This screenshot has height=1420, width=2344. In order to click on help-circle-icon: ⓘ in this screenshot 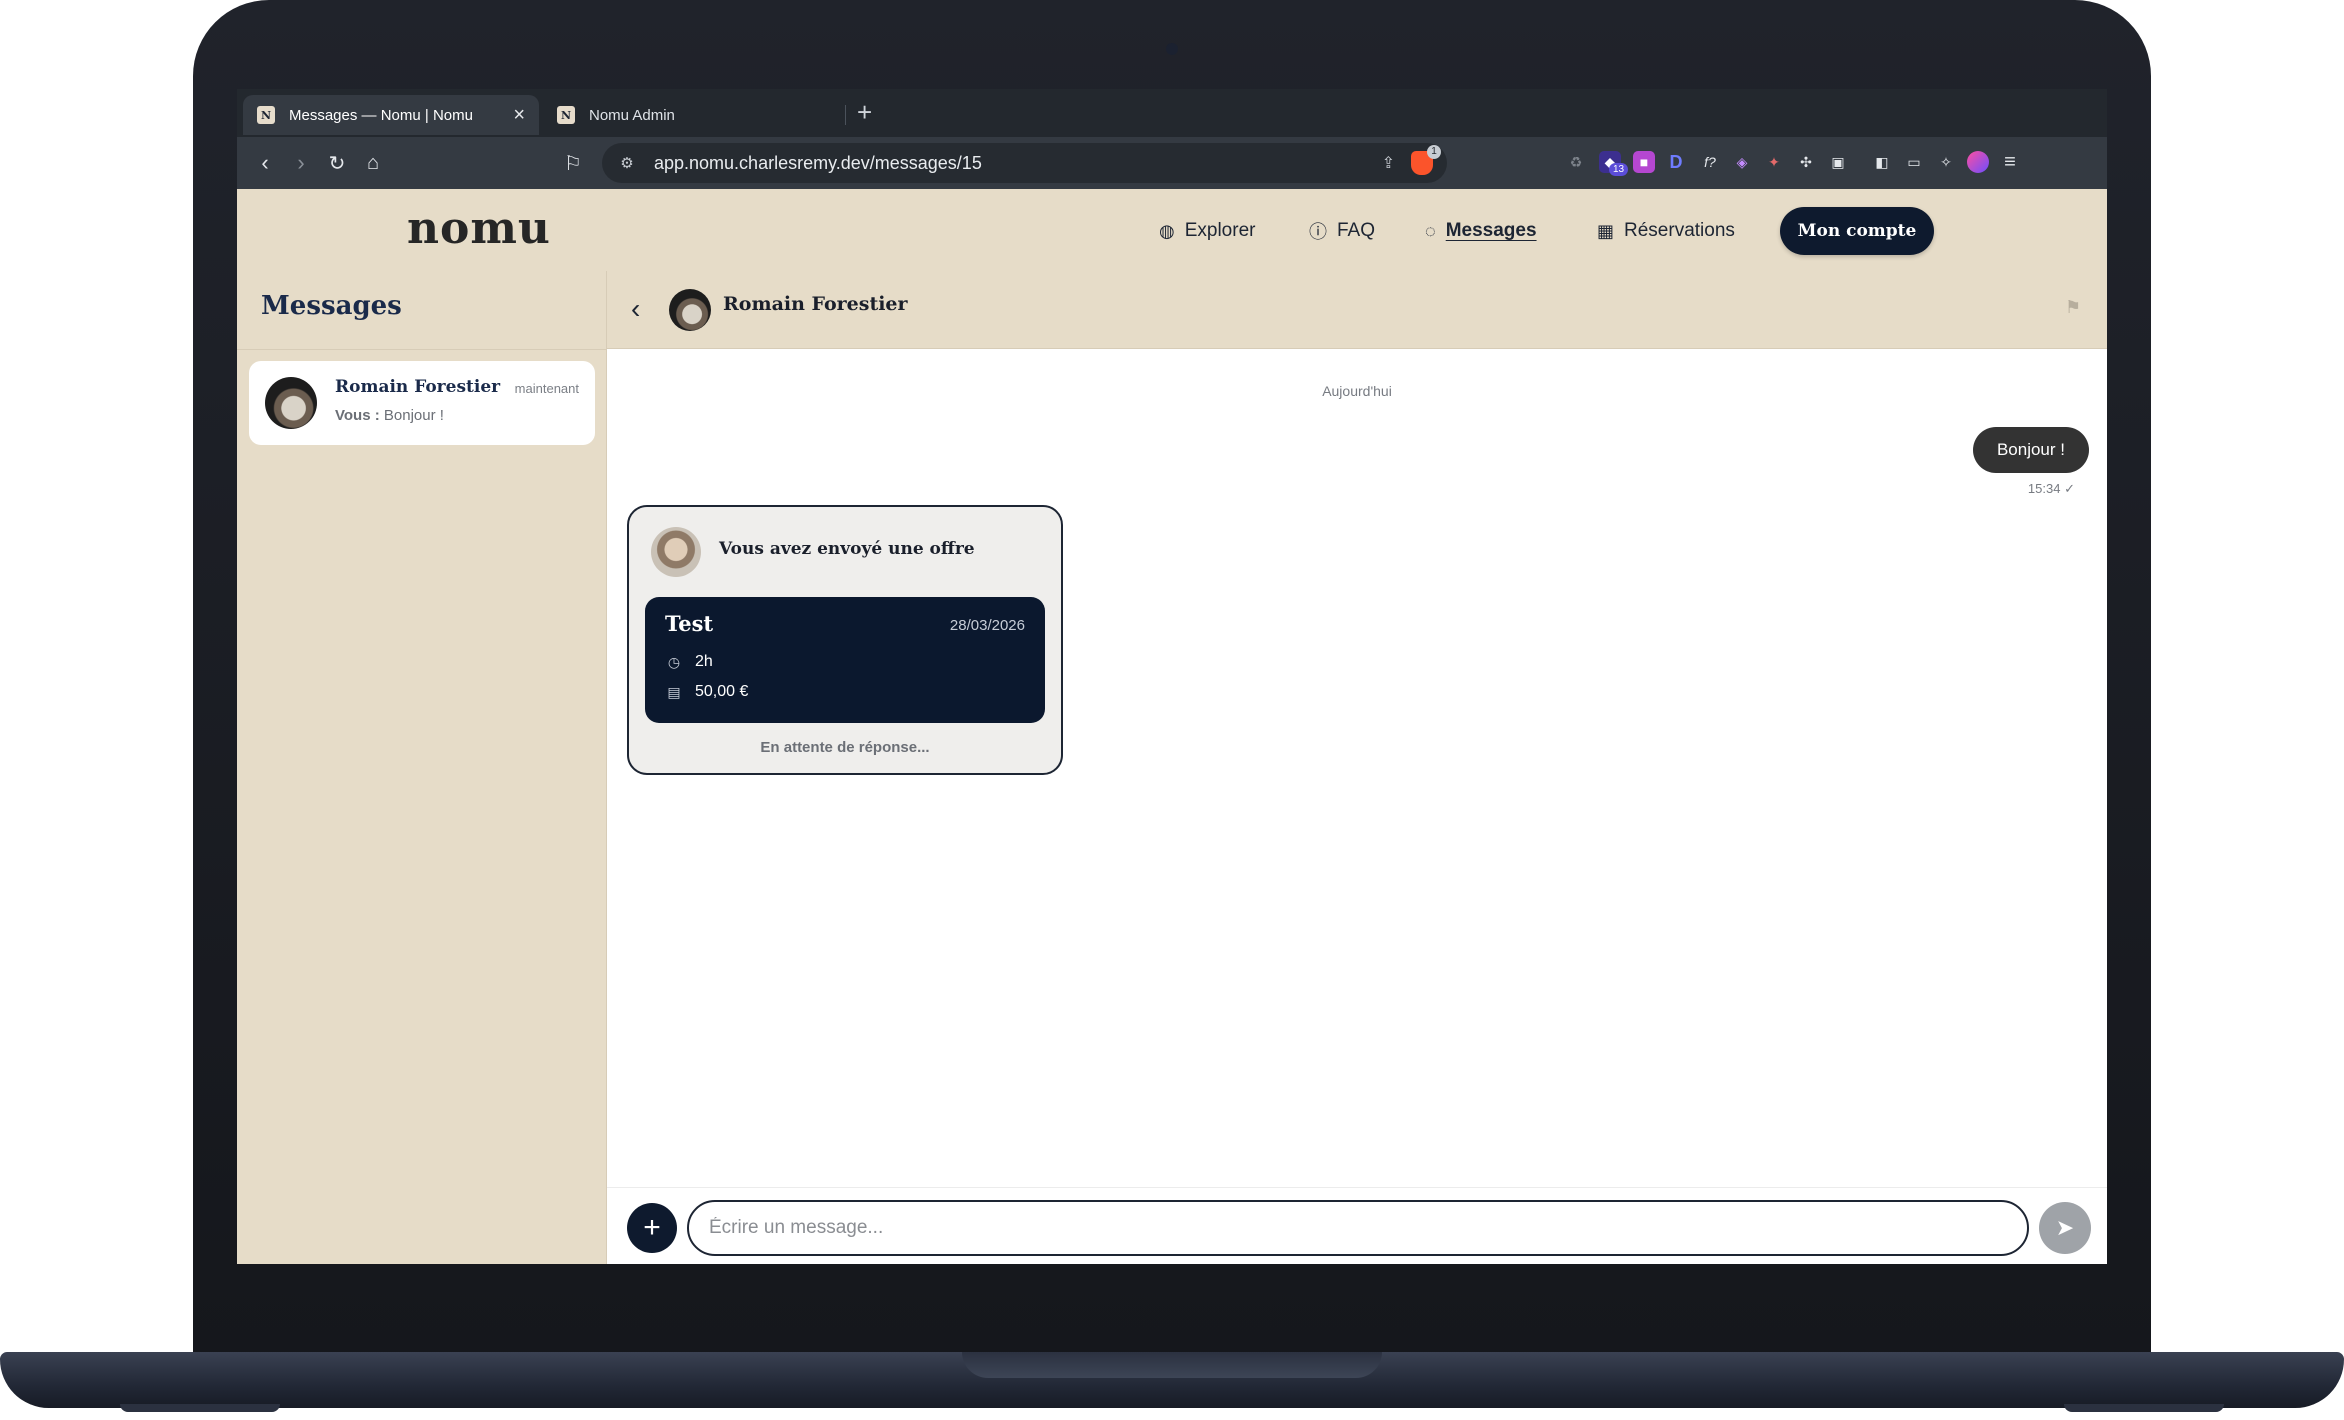, I will do `click(1318, 232)`.